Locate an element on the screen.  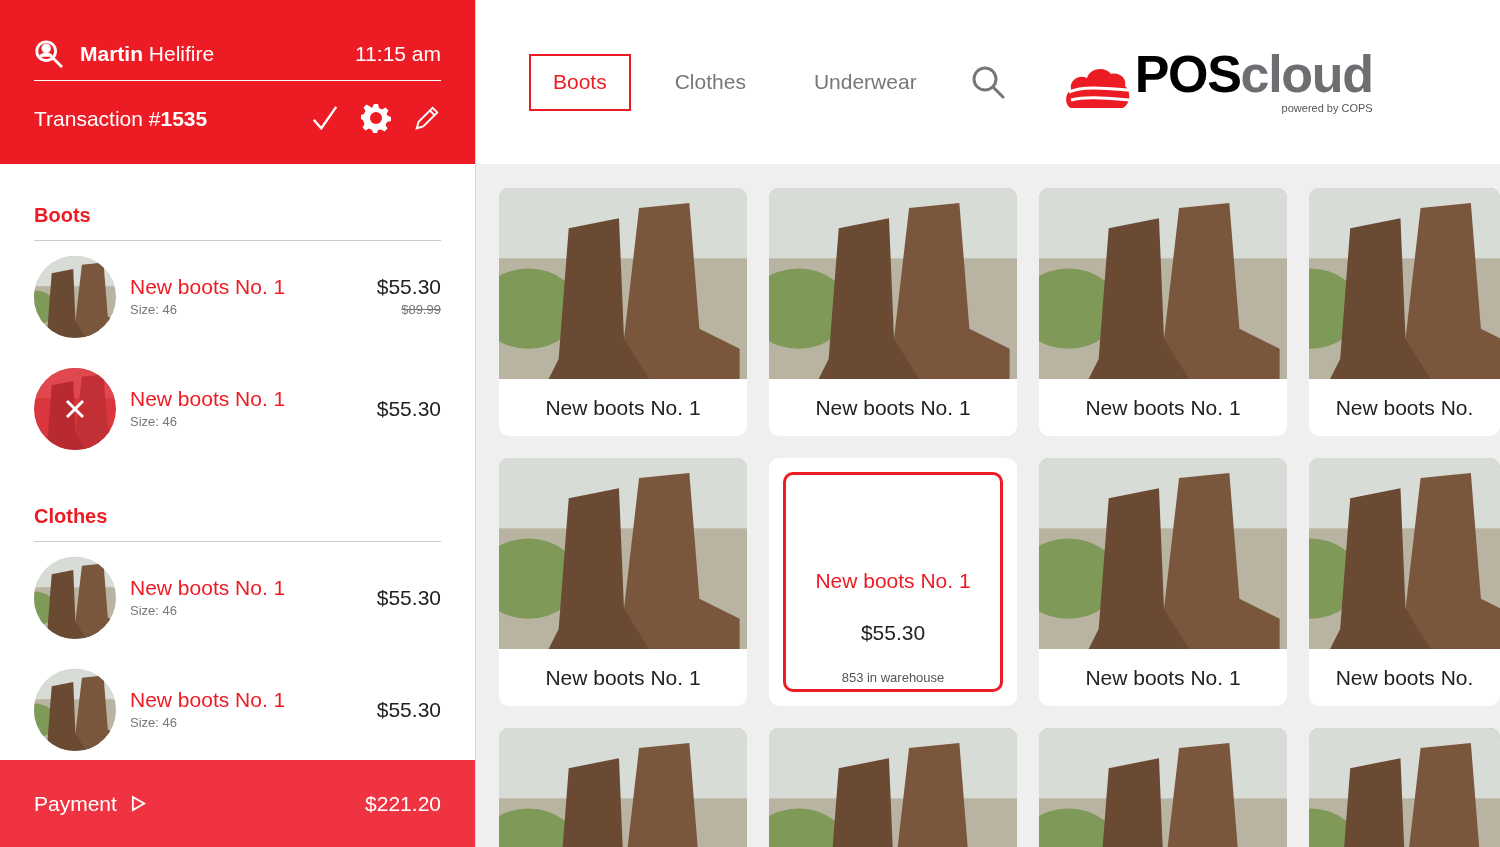
clock-time: 11:15 am is located at coordinates (398, 54).